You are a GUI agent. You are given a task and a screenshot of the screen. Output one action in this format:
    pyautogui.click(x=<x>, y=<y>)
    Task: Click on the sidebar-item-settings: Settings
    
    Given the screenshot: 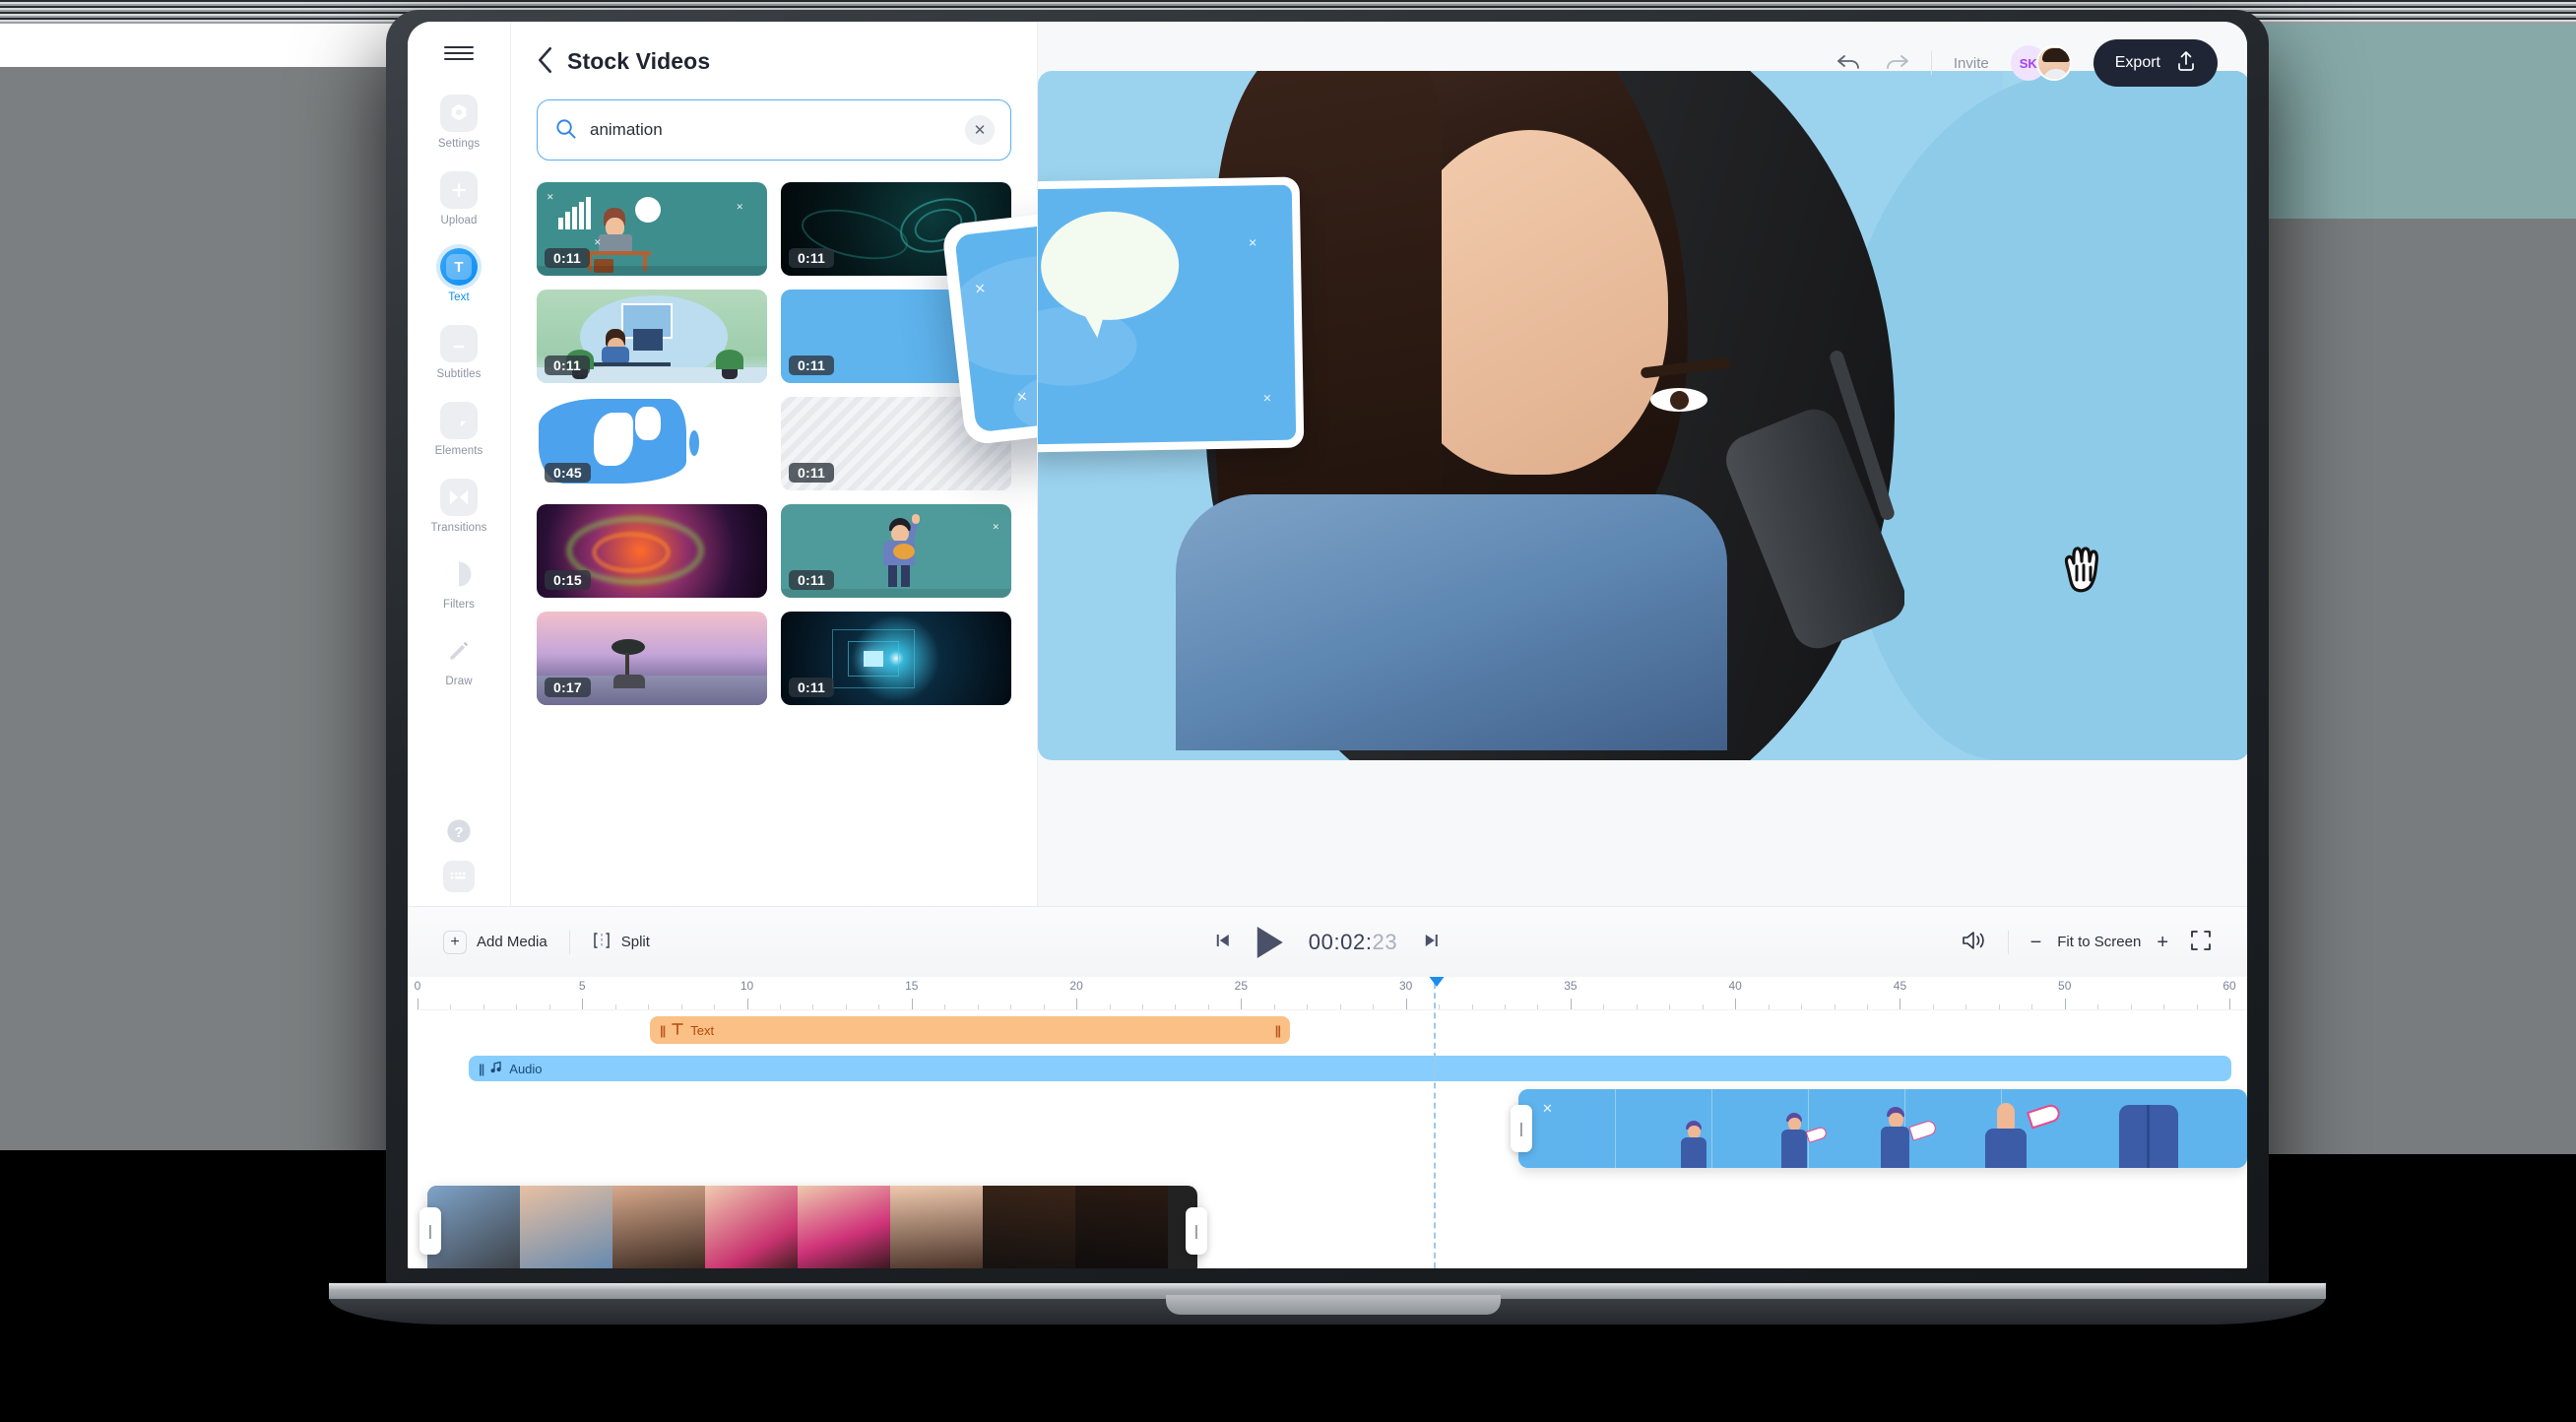 What is the action you would take?
    pyautogui.click(x=459, y=122)
    